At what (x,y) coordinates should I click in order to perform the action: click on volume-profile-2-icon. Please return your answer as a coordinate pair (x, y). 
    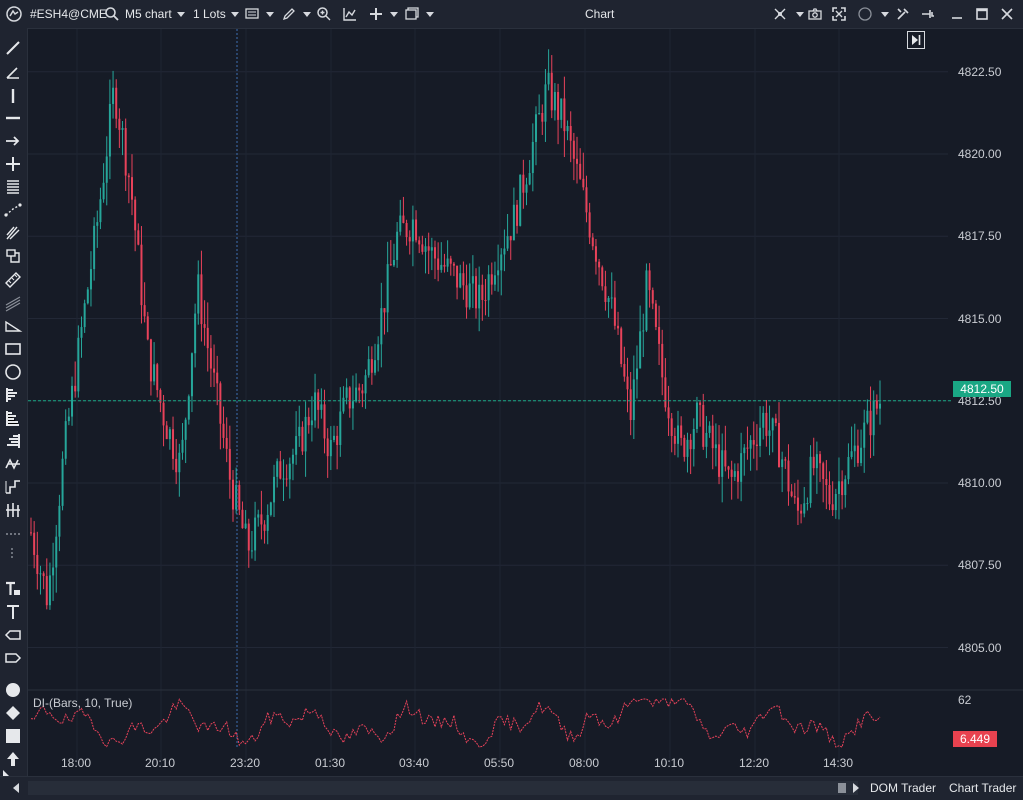
    Looking at the image, I should click on (13, 418).